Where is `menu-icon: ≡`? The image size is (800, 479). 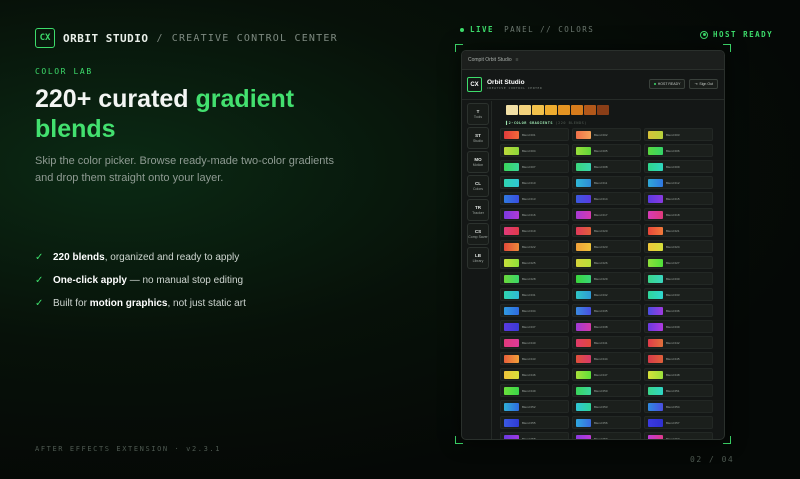
menu-icon: ≡ is located at coordinates (517, 60).